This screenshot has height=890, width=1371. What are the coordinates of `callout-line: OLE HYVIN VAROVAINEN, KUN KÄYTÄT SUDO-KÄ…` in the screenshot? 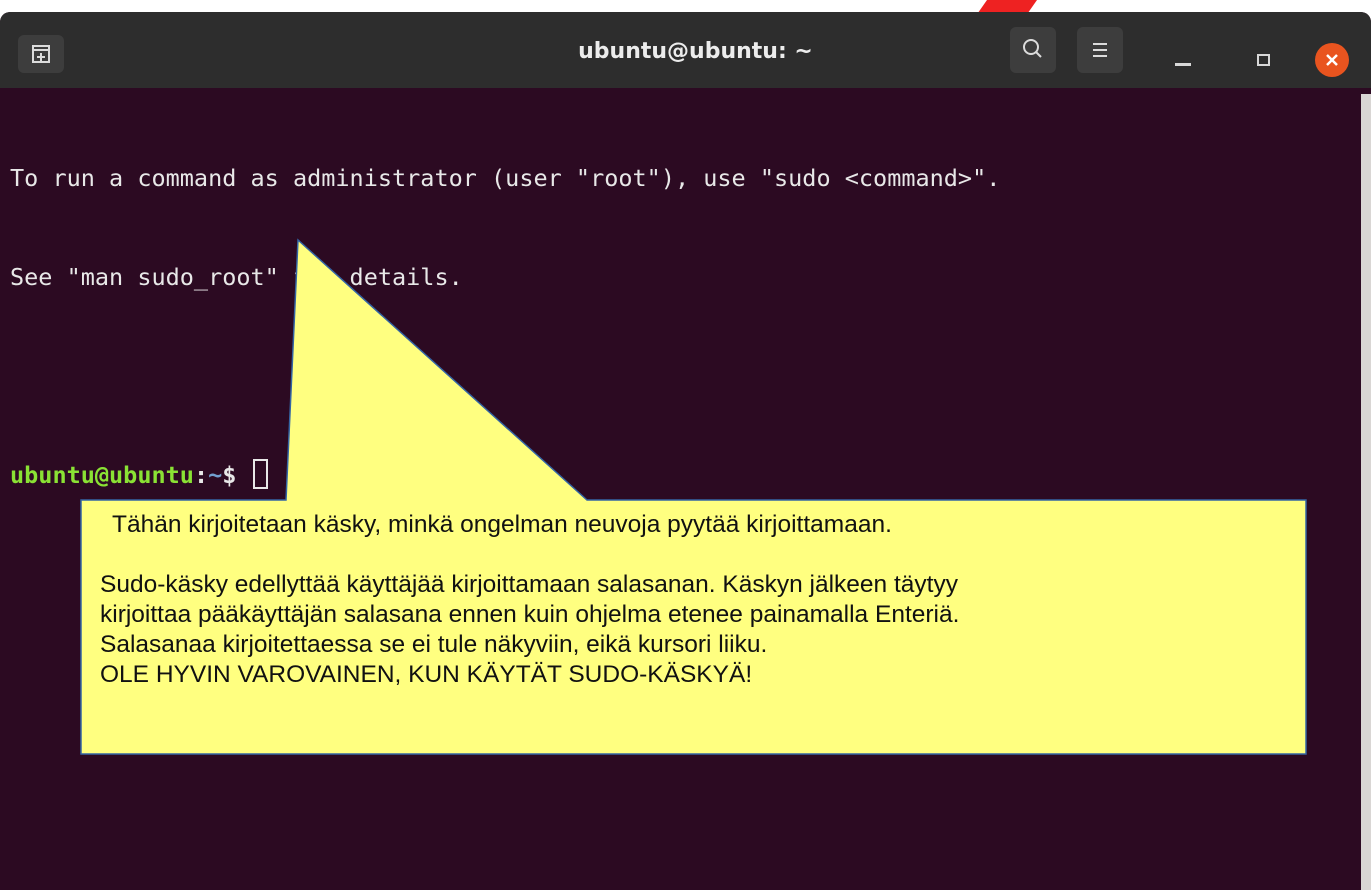 It's located at (426, 674).